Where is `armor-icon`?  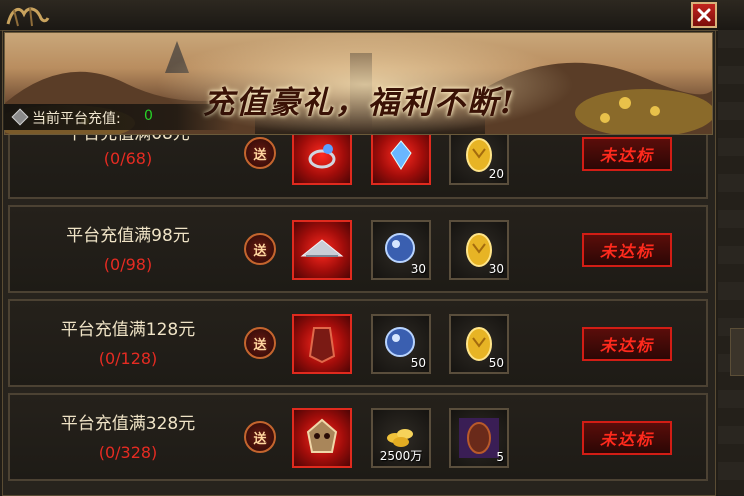 armor-icon is located at coordinates (322, 345).